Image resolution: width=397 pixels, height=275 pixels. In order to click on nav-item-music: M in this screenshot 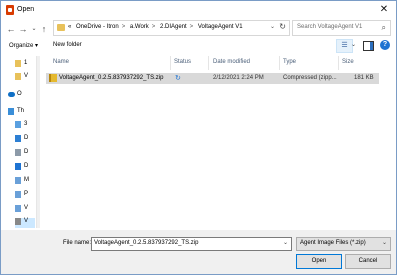, I will do `click(25, 182)`.